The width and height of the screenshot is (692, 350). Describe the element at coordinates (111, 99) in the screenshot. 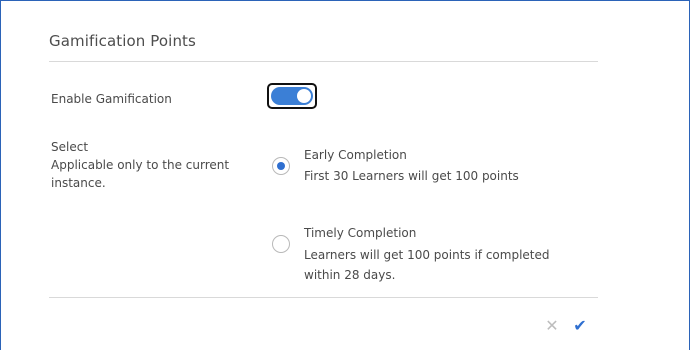

I see `enable-gamification-label: Enable Gamification` at that location.